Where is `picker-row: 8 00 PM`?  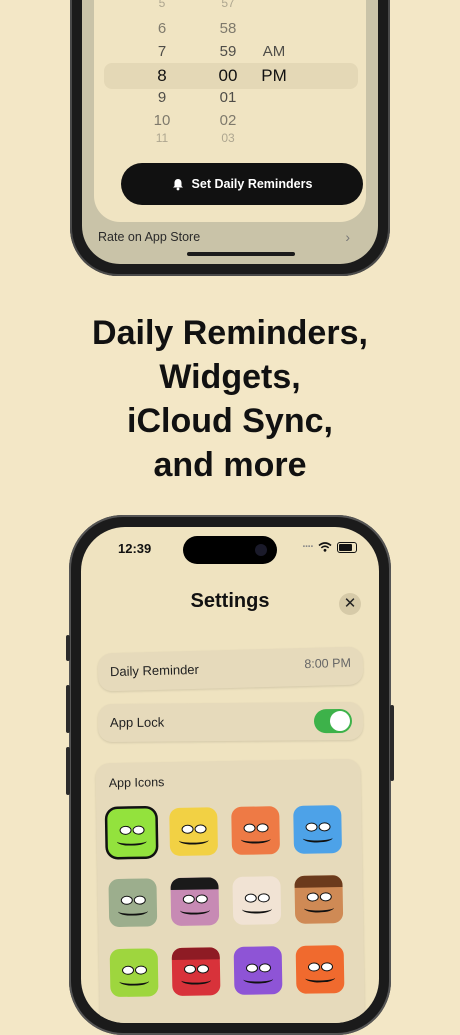 picker-row: 8 00 PM is located at coordinates (230, 77).